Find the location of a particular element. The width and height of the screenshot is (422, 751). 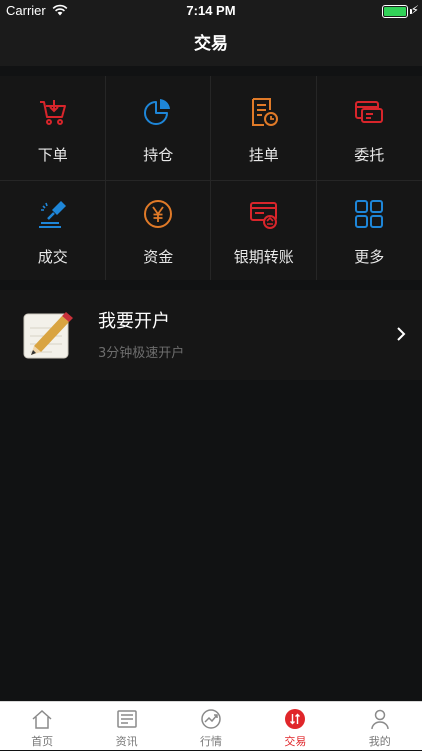

tab-market: 行情 is located at coordinates (211, 726).